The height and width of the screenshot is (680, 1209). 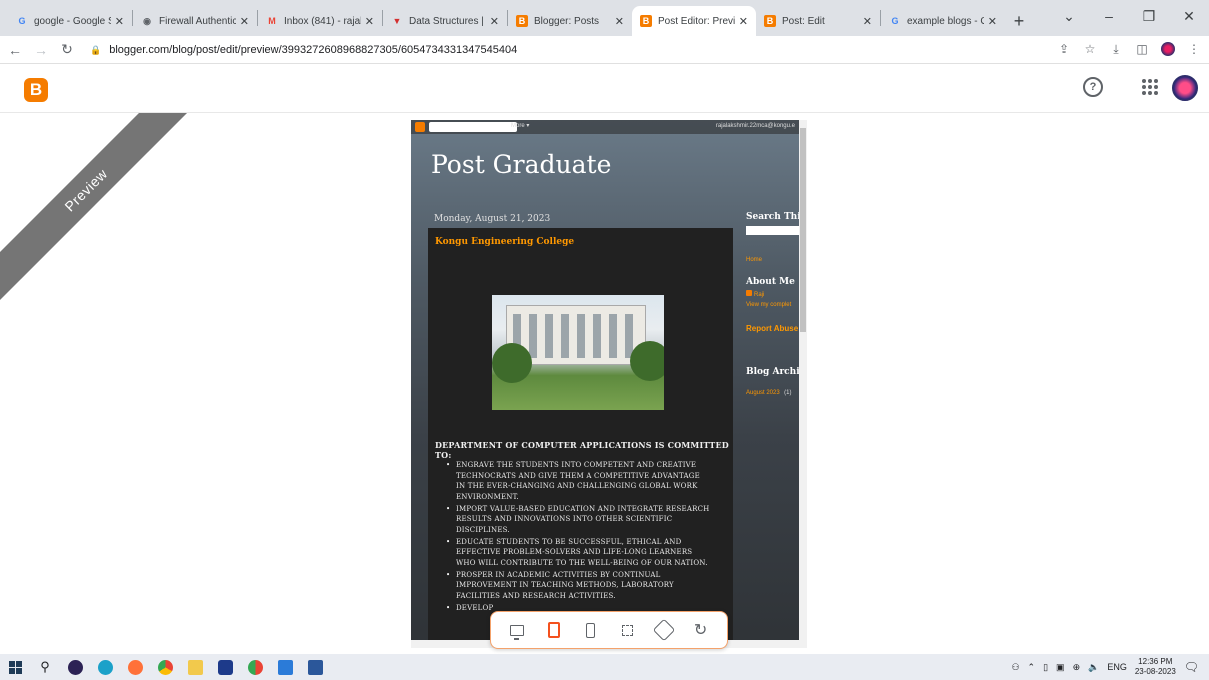 What do you see at coordinates (36, 90) in the screenshot?
I see `blogger-logo-icon: B` at bounding box center [36, 90].